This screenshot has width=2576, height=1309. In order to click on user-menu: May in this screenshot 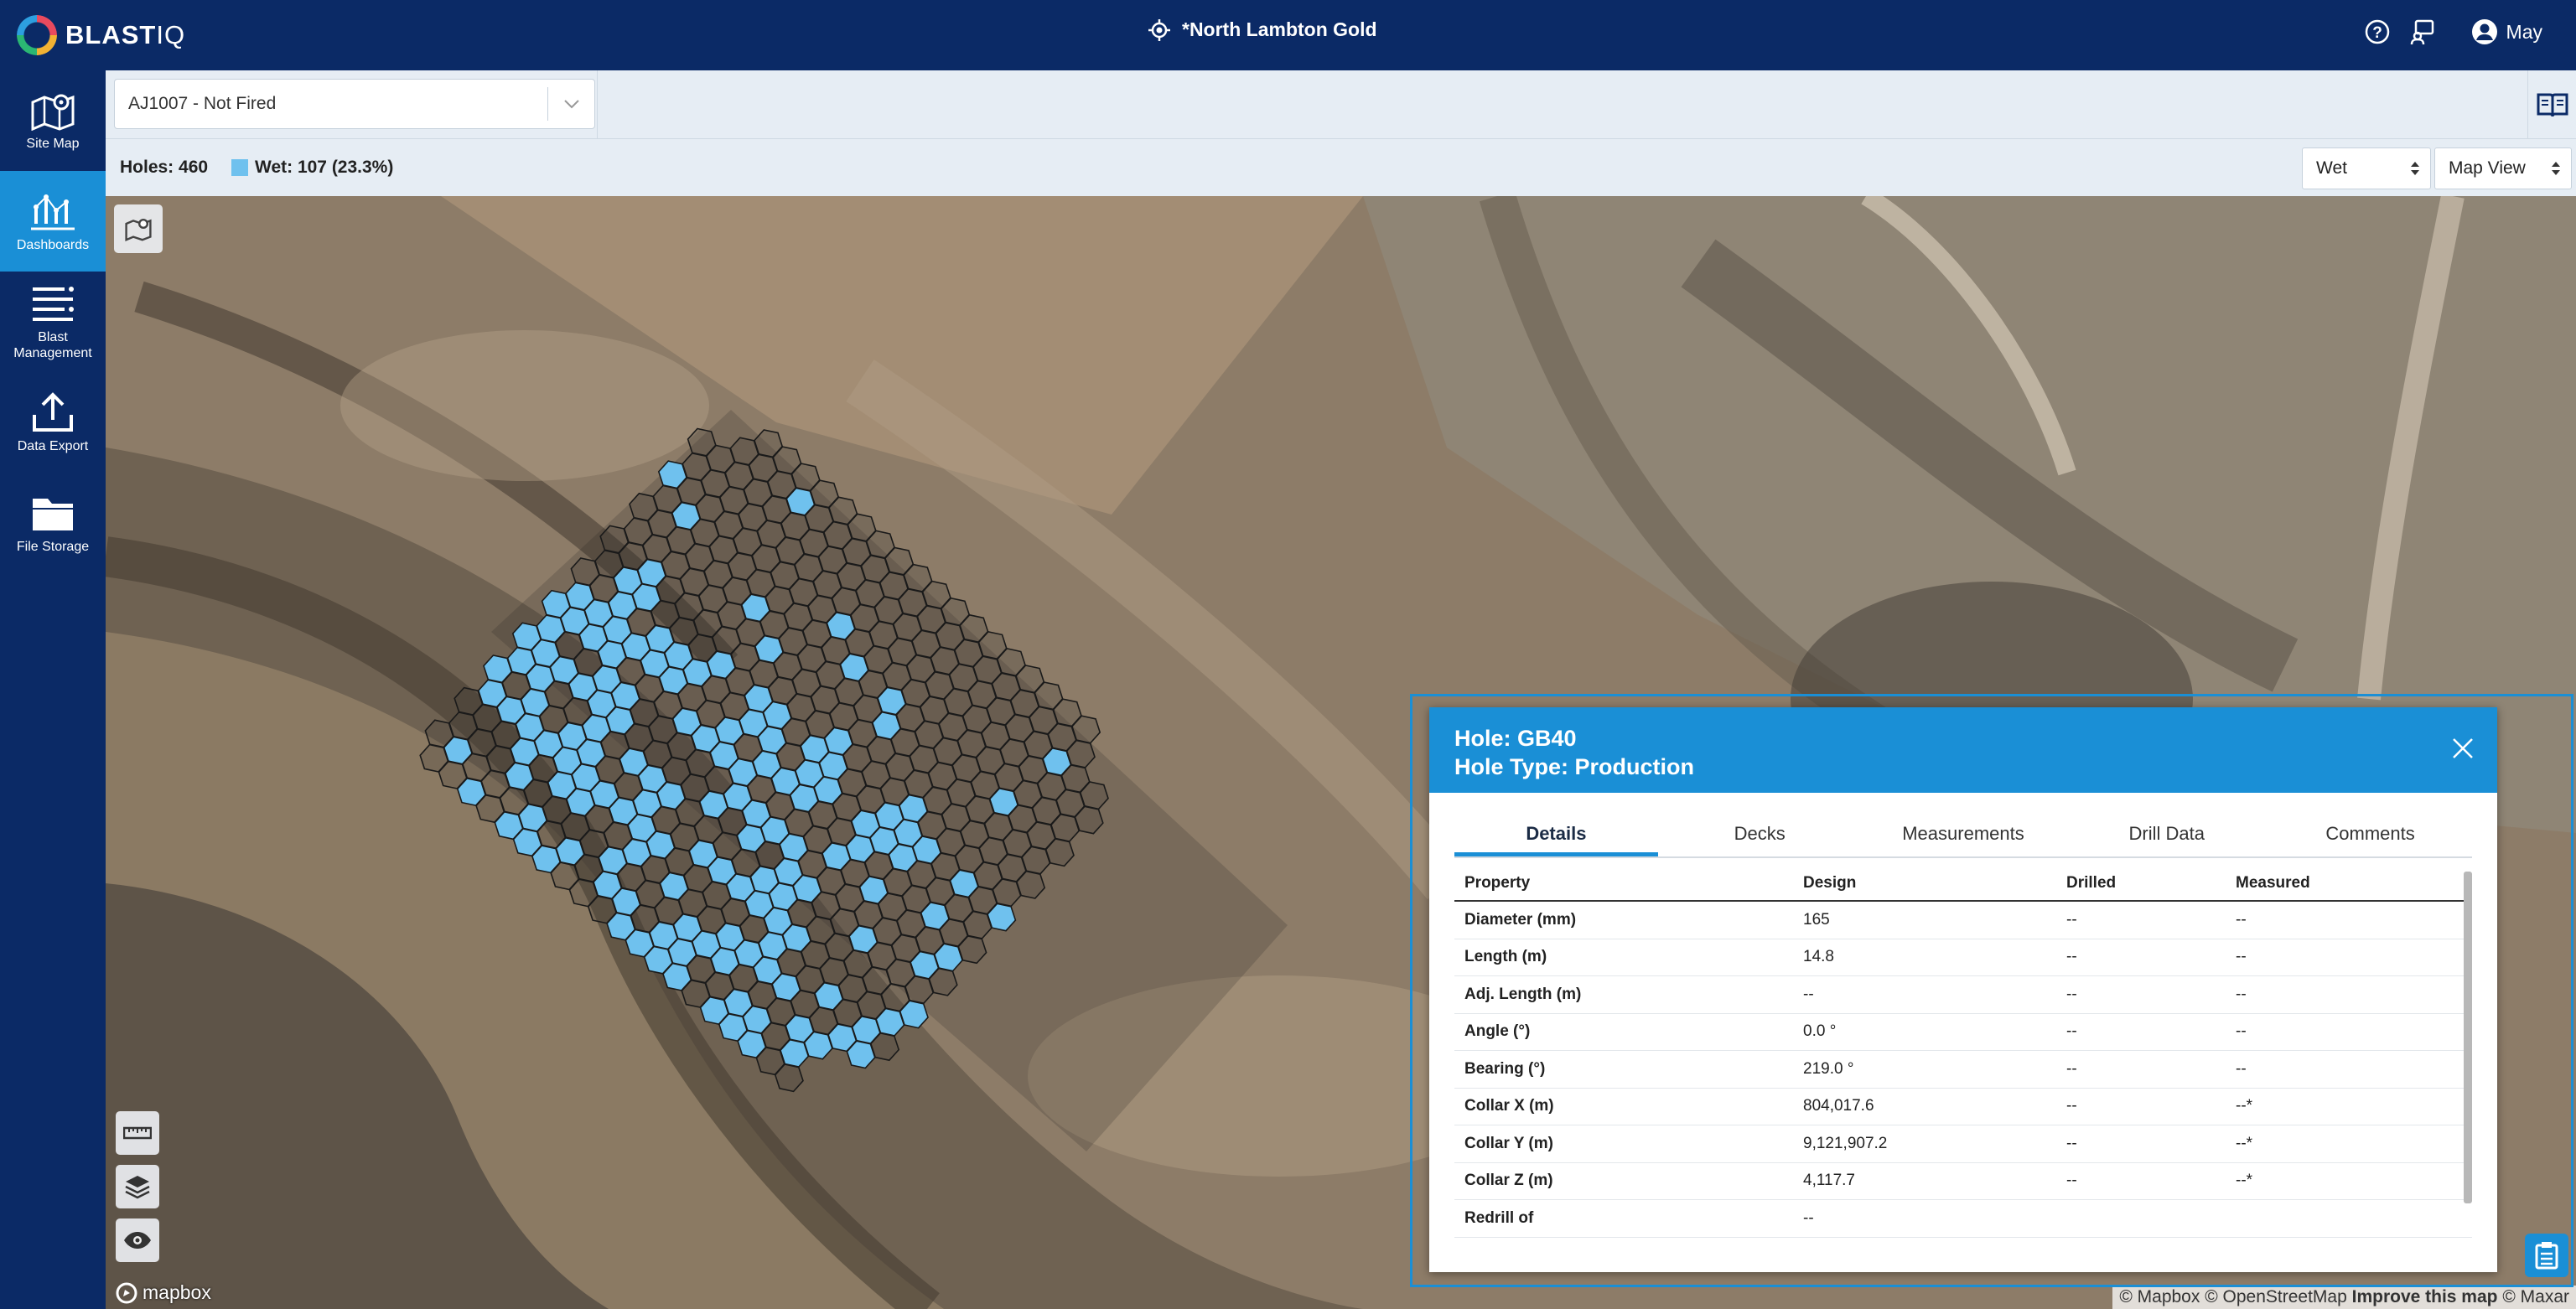, I will do `click(2506, 31)`.